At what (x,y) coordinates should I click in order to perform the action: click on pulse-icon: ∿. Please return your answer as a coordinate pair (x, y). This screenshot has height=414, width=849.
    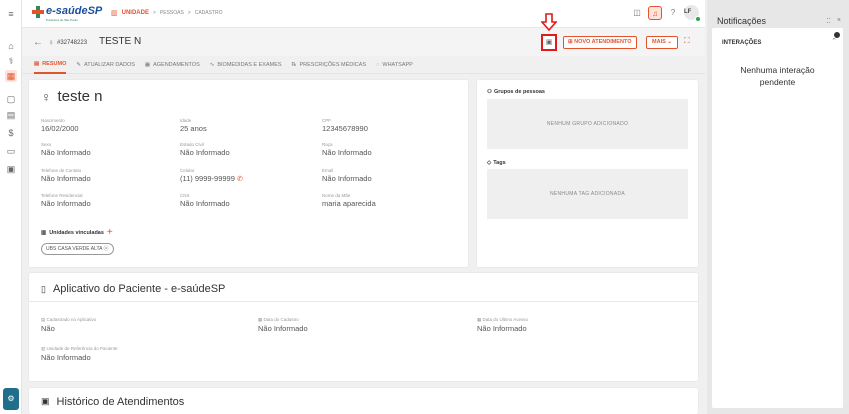
    Looking at the image, I should click on (212, 64).